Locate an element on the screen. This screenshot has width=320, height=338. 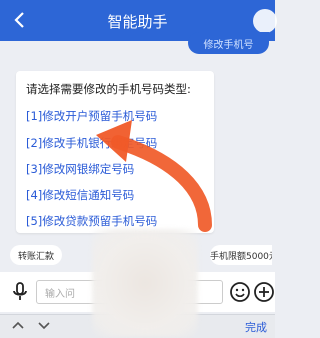
input-placeholder: 输入问 is located at coordinates (60, 294).